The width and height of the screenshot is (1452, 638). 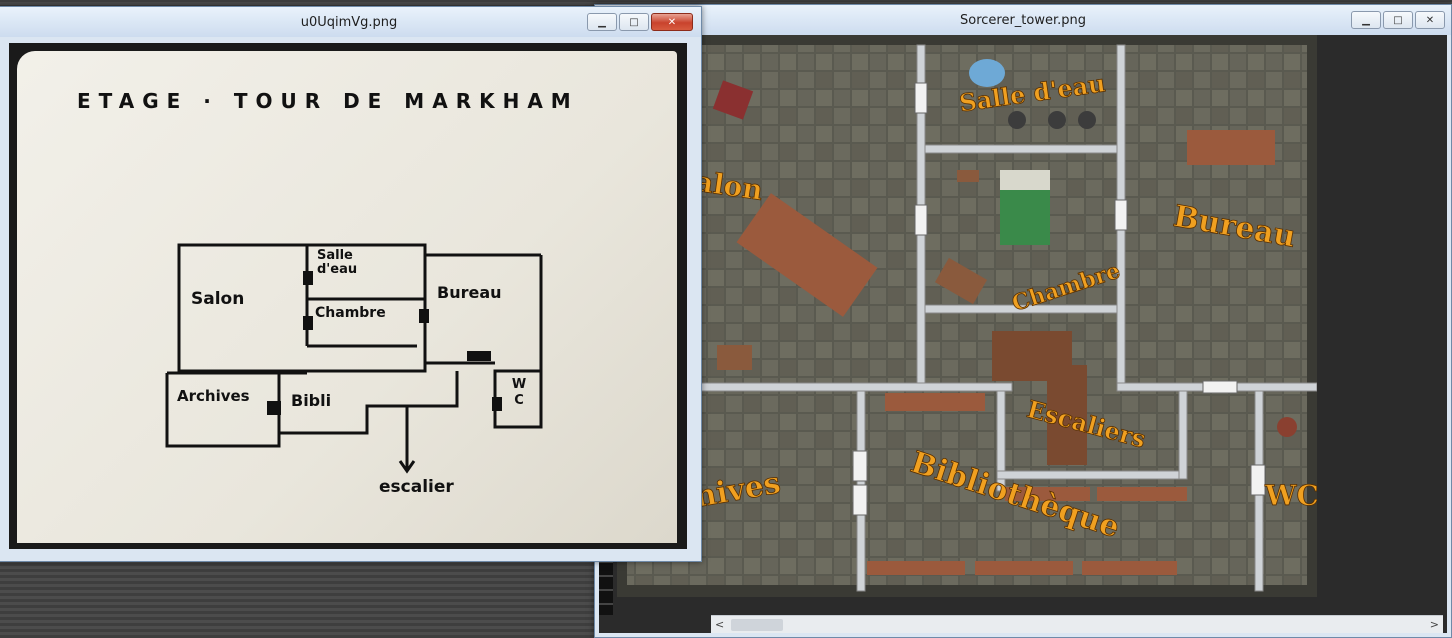 What do you see at coordinates (757, 625) in the screenshot?
I see `scrollbar-thumb` at bounding box center [757, 625].